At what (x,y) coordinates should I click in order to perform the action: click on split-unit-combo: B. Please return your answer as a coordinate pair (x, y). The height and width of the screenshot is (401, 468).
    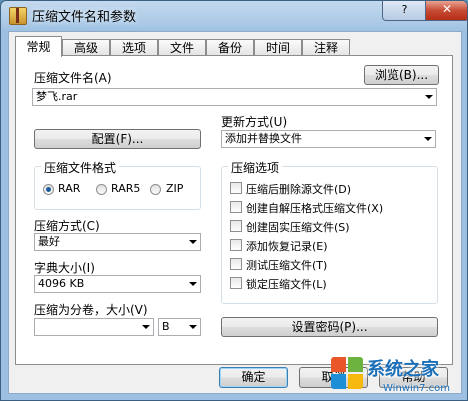
    Looking at the image, I should click on (179, 327).